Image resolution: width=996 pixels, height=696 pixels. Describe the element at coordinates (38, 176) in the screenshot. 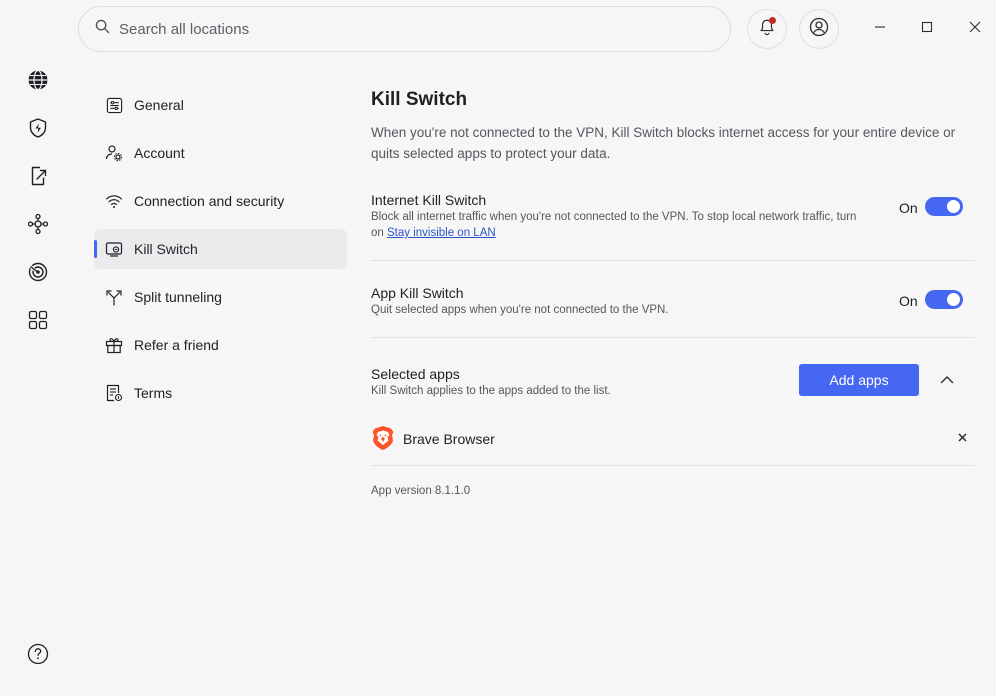

I see `share-file-icon` at that location.